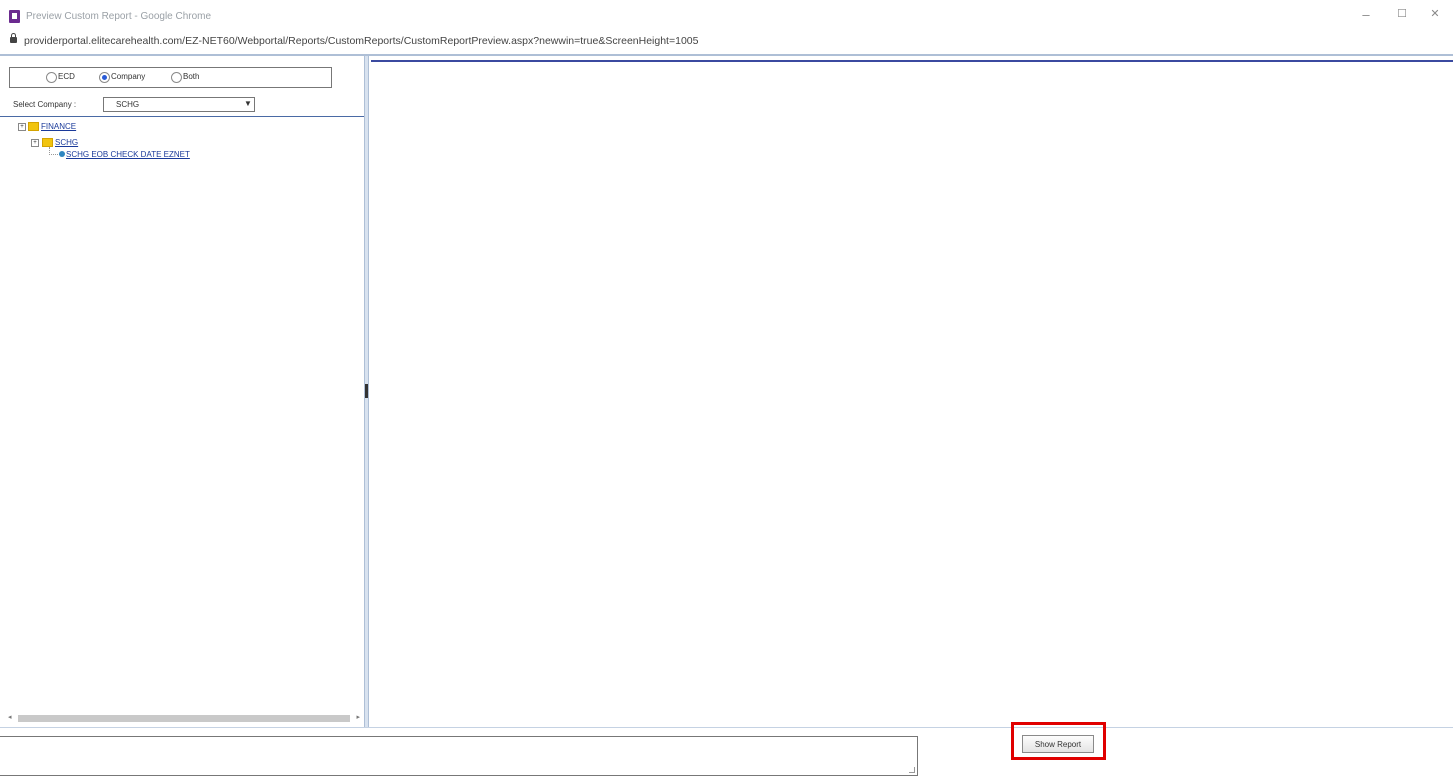 The height and width of the screenshot is (776, 1453). I want to click on resize-grip-icon, so click(912, 770).